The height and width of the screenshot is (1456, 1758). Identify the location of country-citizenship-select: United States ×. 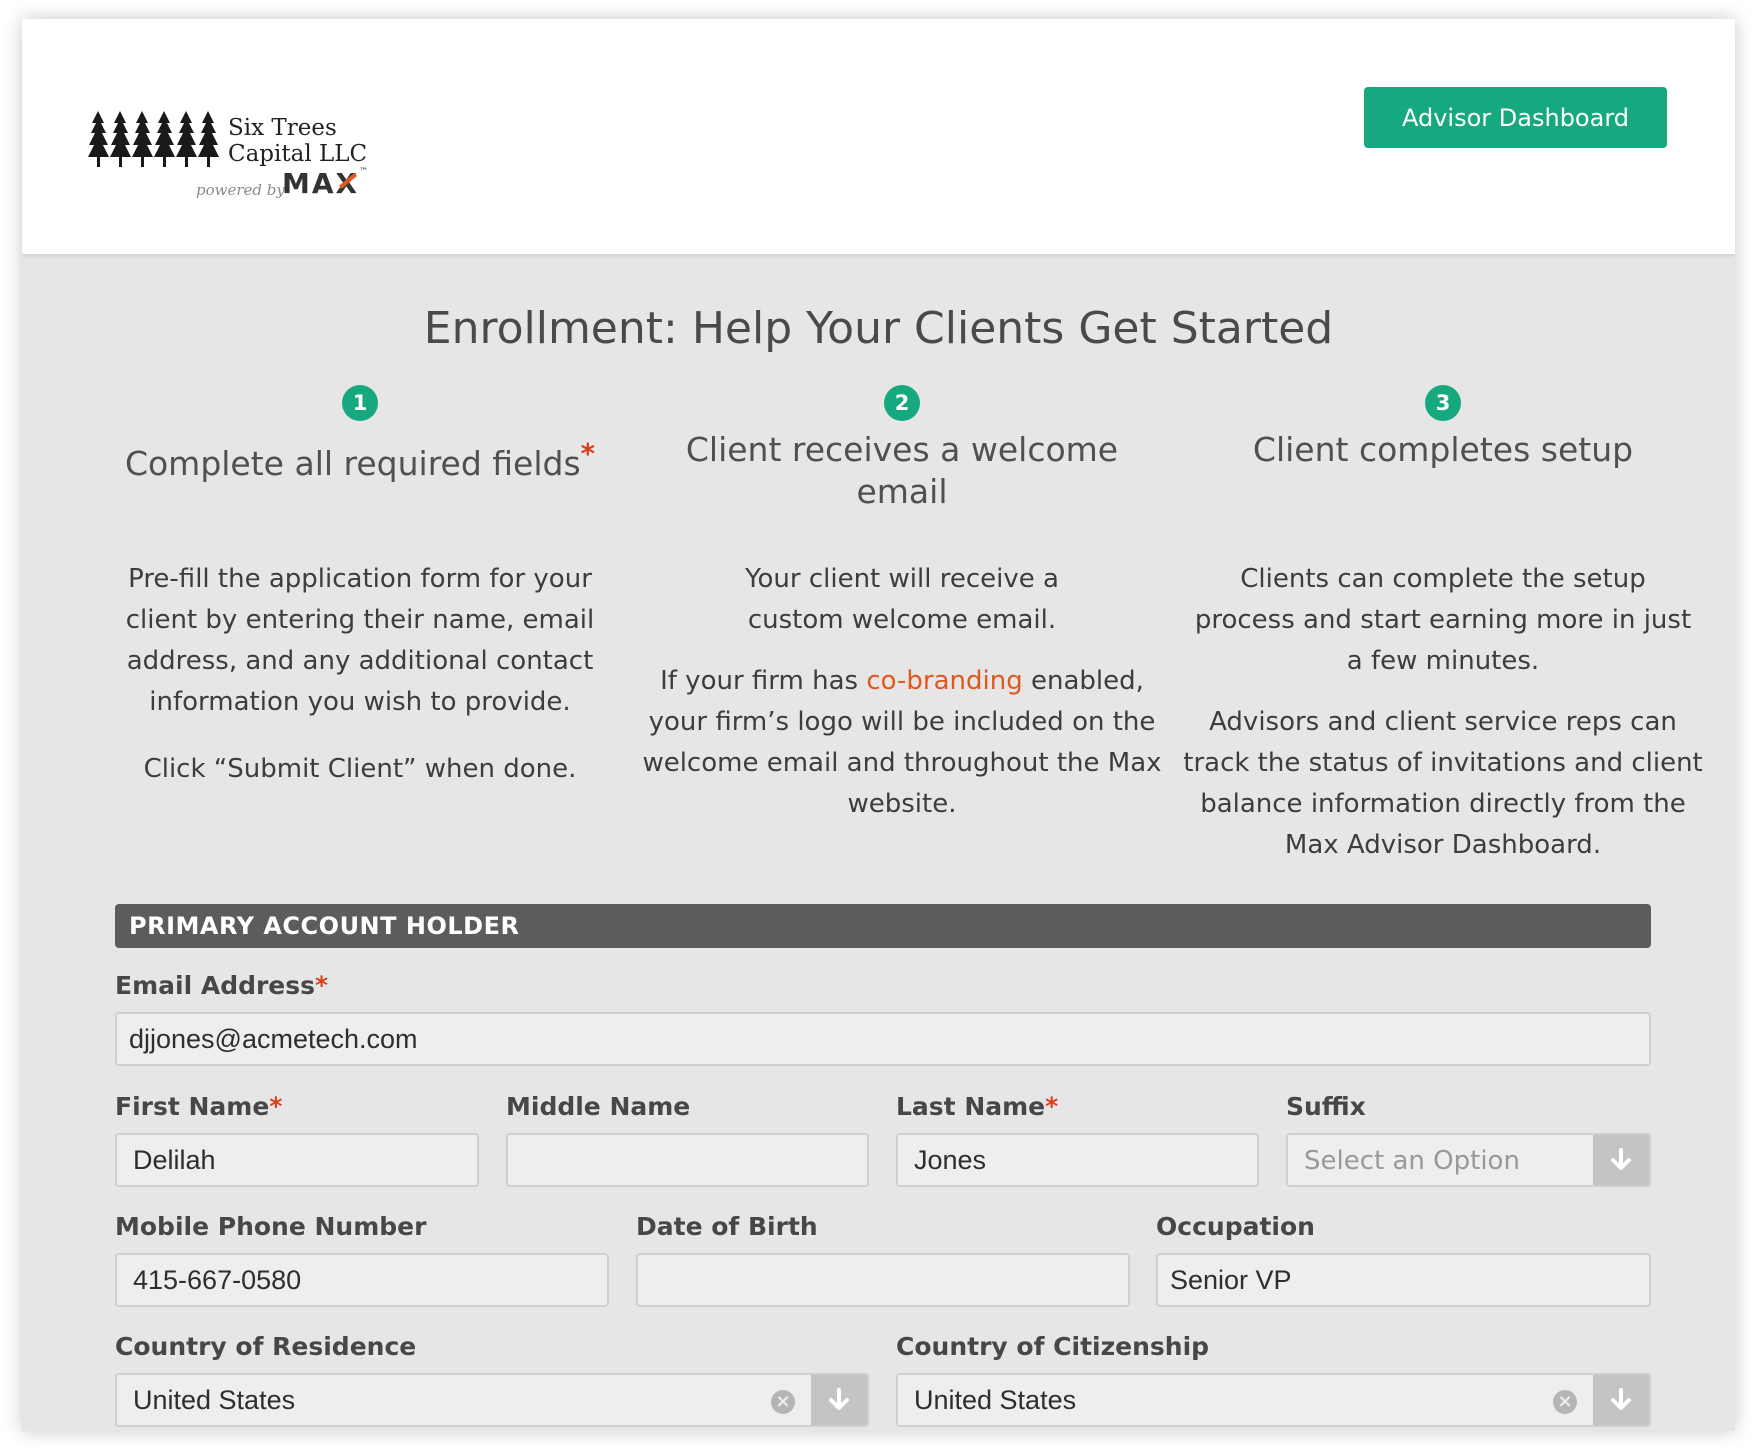
(1273, 1400).